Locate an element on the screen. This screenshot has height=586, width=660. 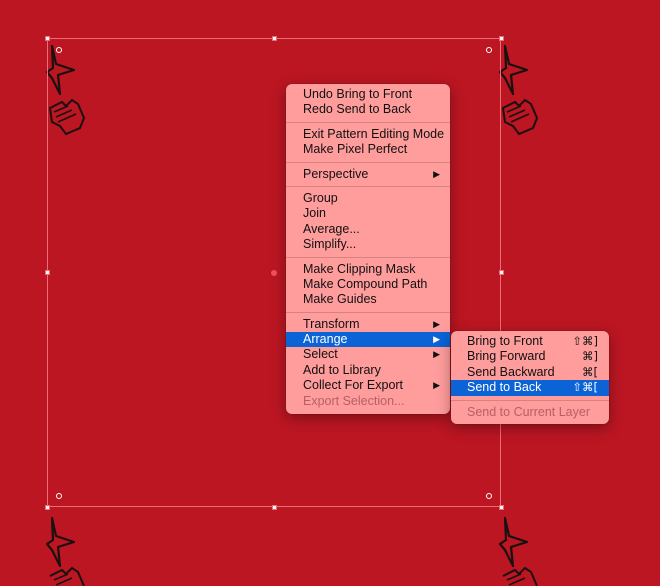
menu-item-label: Join is located at coordinates (314, 213).